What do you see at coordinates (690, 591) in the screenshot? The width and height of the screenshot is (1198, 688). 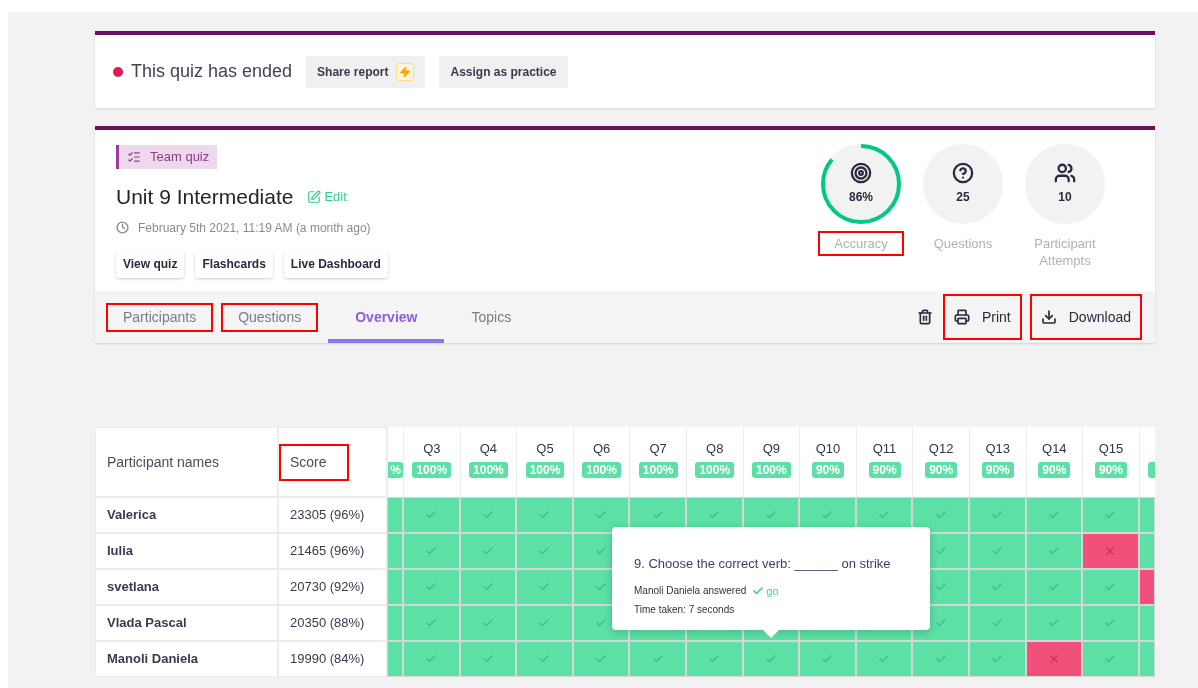 I see `tooltip-answer-label: Manoli Daniela answered` at bounding box center [690, 591].